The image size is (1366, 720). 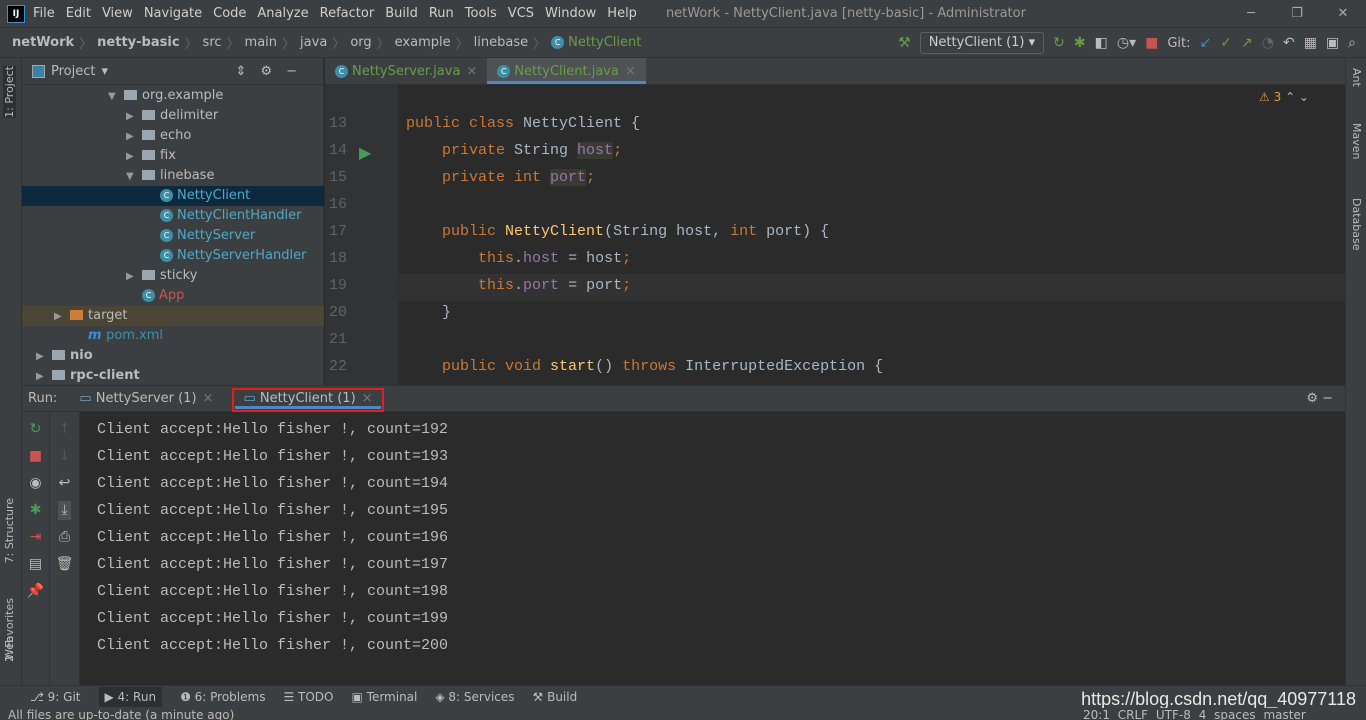 What do you see at coordinates (1096, 714) in the screenshot?
I see `caret-position: 20:1` at bounding box center [1096, 714].